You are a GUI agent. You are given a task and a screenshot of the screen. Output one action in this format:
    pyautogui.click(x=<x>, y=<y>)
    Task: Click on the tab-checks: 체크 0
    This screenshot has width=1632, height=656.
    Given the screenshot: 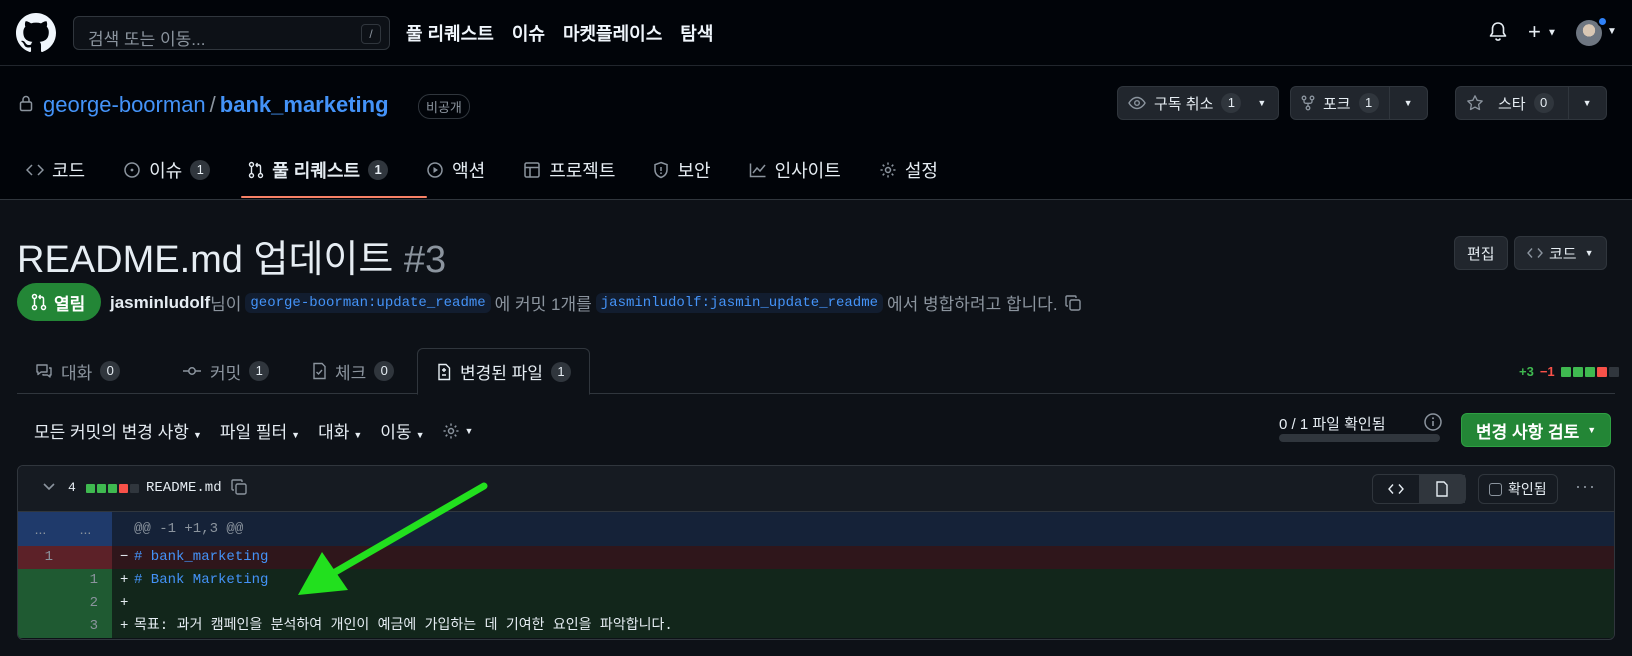 What is the action you would take?
    pyautogui.click(x=352, y=371)
    